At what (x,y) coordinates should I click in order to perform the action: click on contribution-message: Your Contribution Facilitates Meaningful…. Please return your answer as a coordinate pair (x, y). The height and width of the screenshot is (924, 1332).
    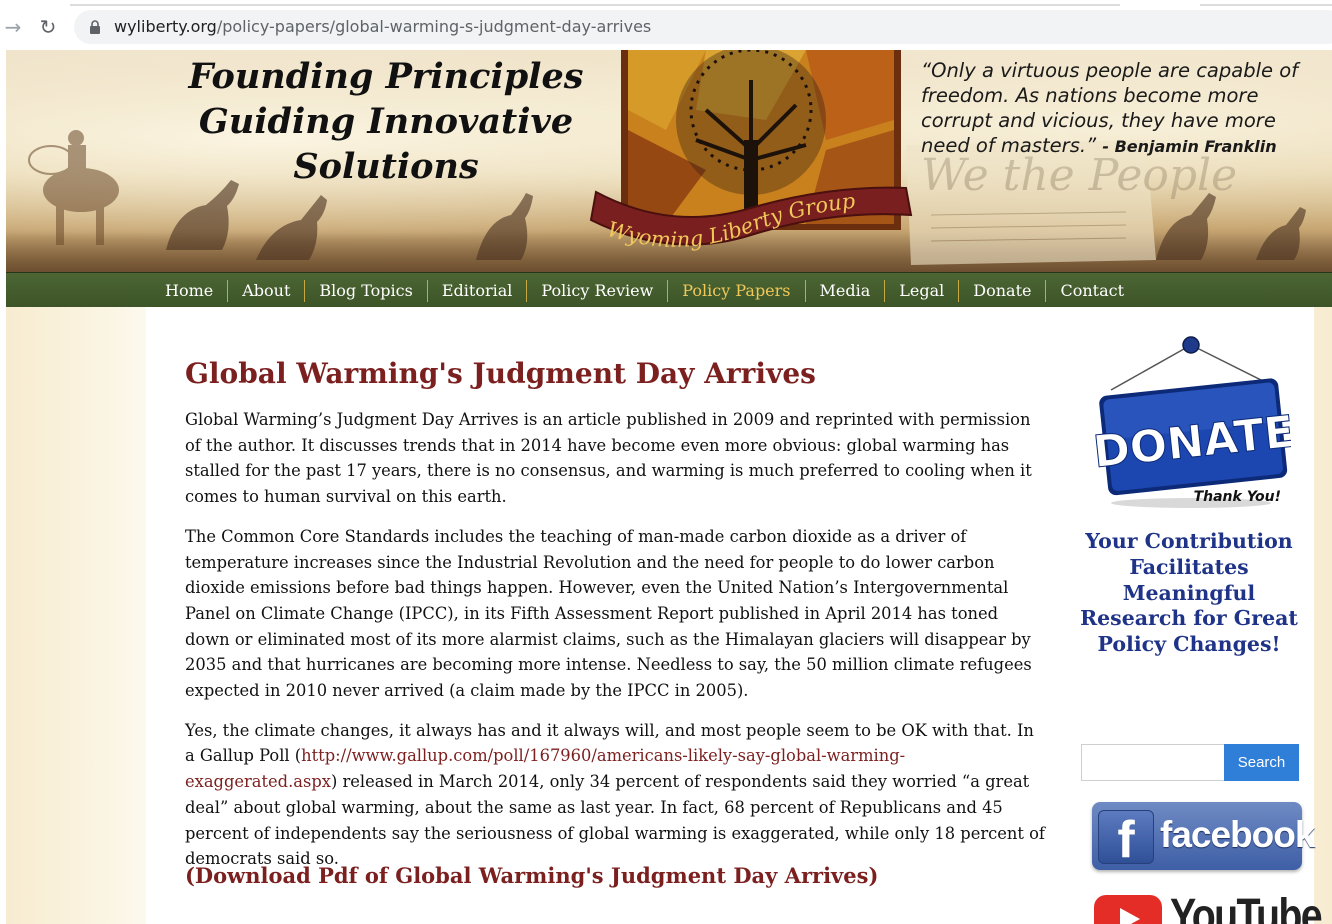
    Looking at the image, I should click on (1189, 593).